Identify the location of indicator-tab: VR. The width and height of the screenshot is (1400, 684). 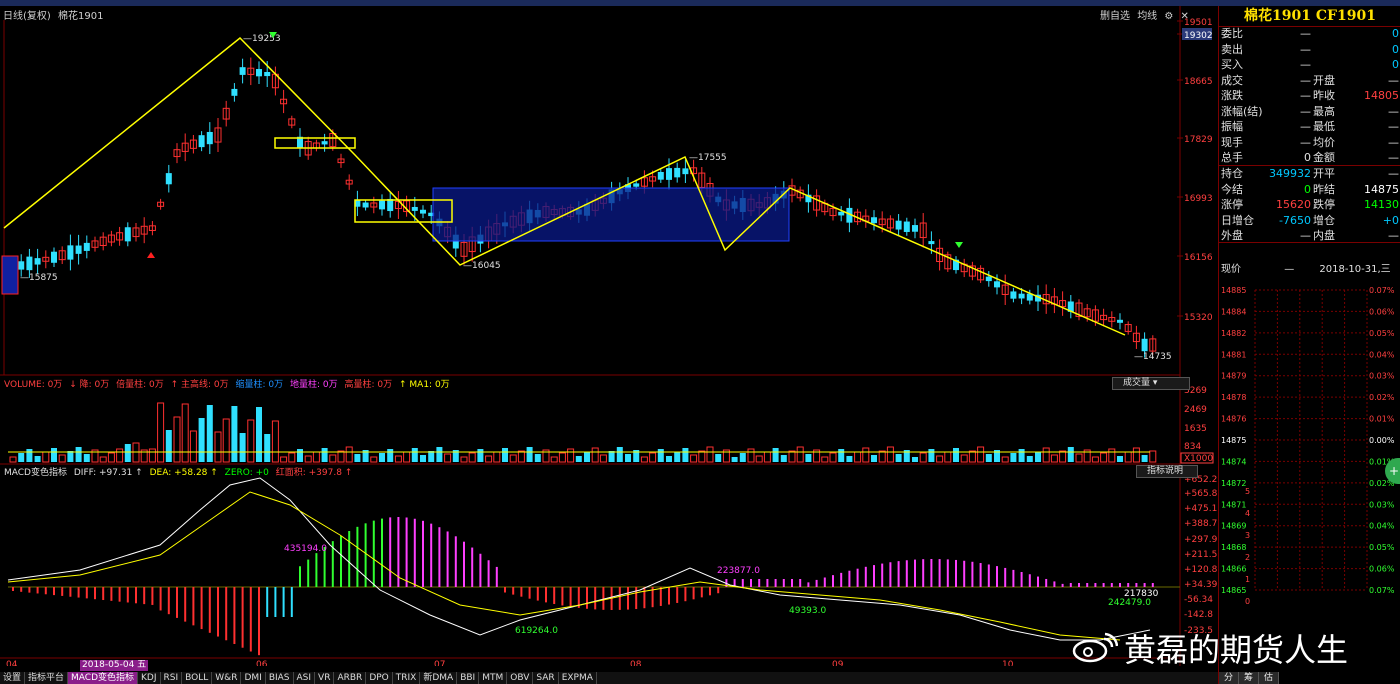
(325, 678).